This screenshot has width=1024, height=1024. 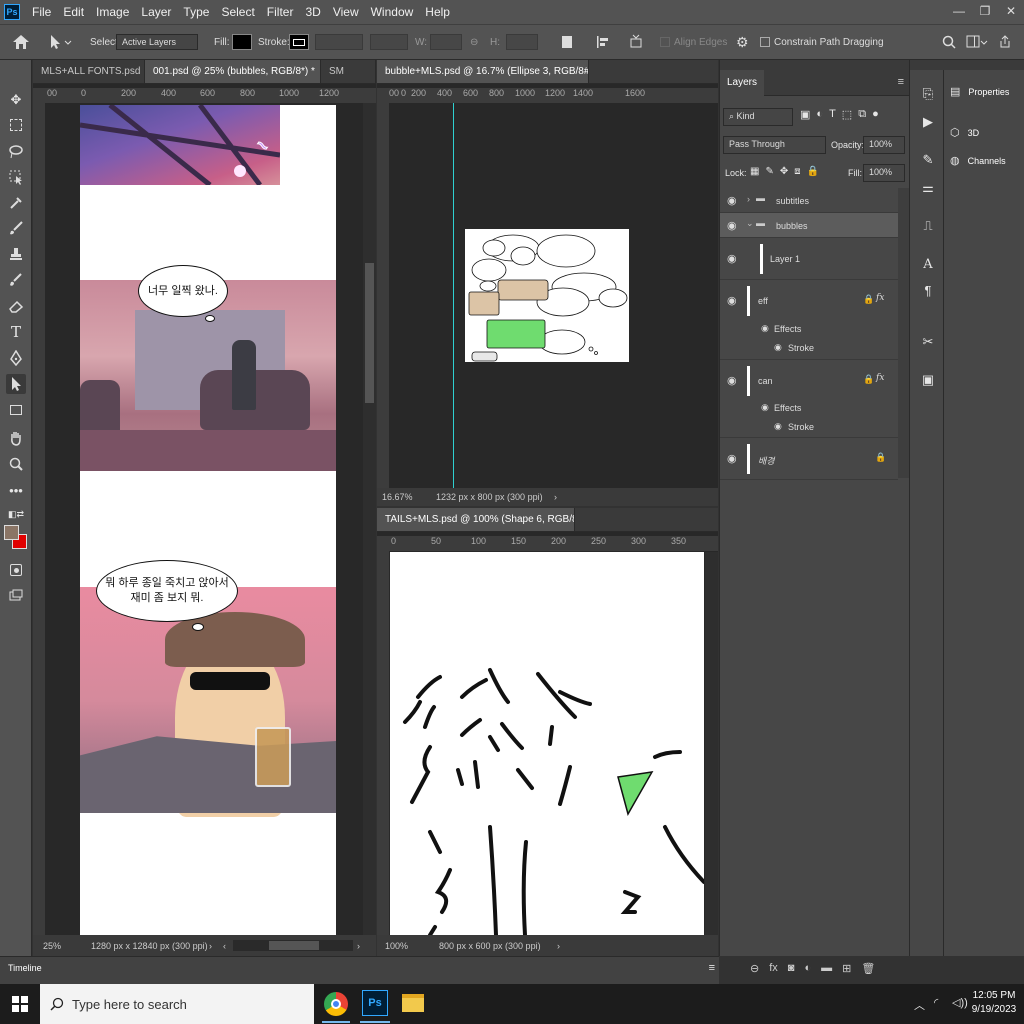 What do you see at coordinates (409, 497) in the screenshot?
I see `top-zoom-value: 16.67%` at bounding box center [409, 497].